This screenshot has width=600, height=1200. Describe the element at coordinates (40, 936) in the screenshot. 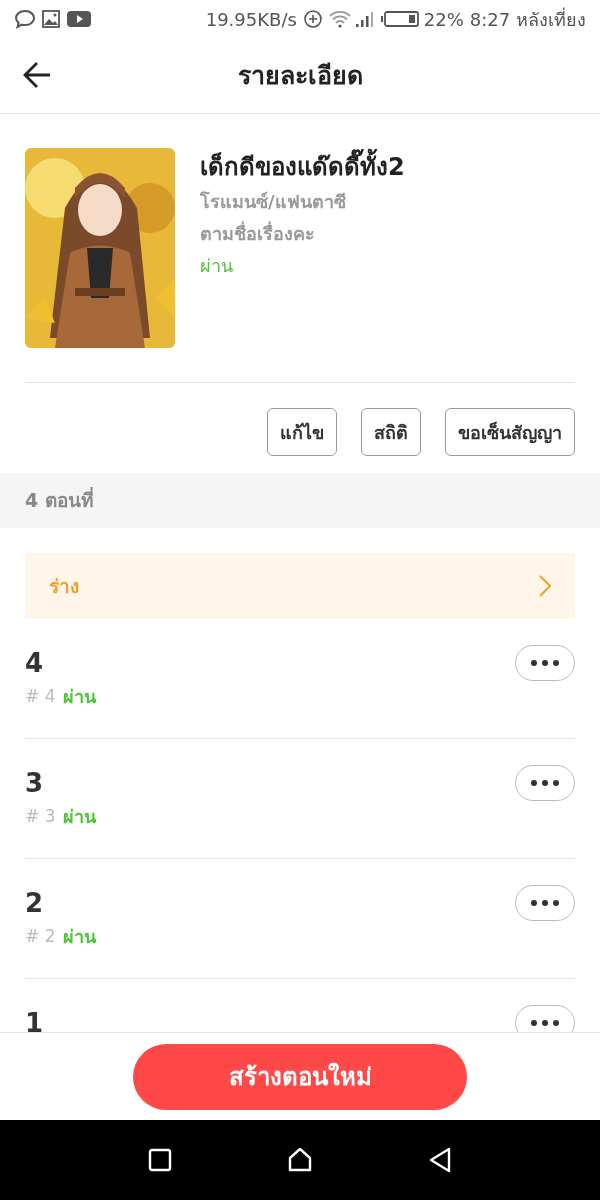

I see `episode-number: # 2` at that location.